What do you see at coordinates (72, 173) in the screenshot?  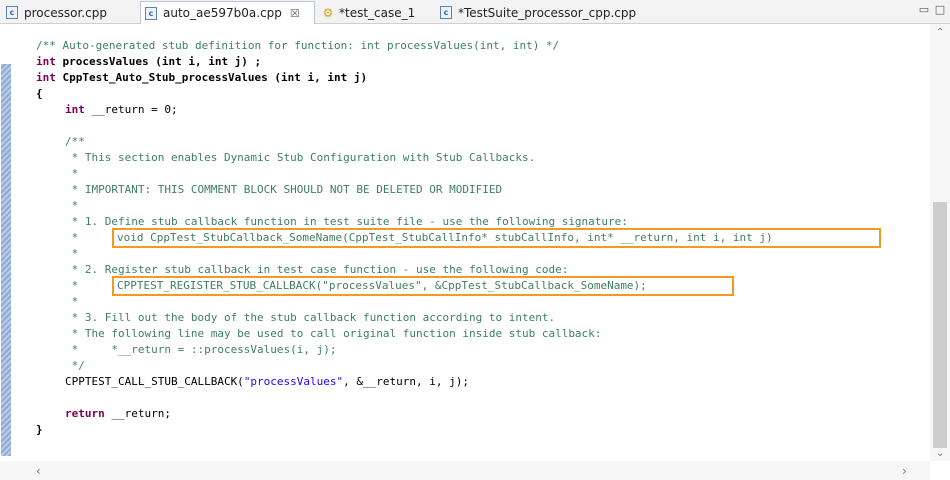 I see `code-line-8: *` at bounding box center [72, 173].